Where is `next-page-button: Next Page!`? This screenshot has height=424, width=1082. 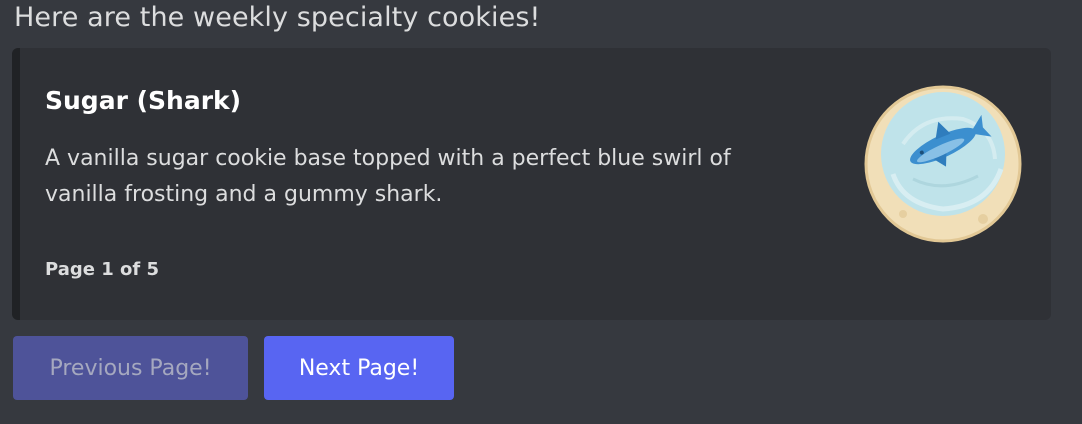
next-page-button: Next Page! is located at coordinates (359, 368).